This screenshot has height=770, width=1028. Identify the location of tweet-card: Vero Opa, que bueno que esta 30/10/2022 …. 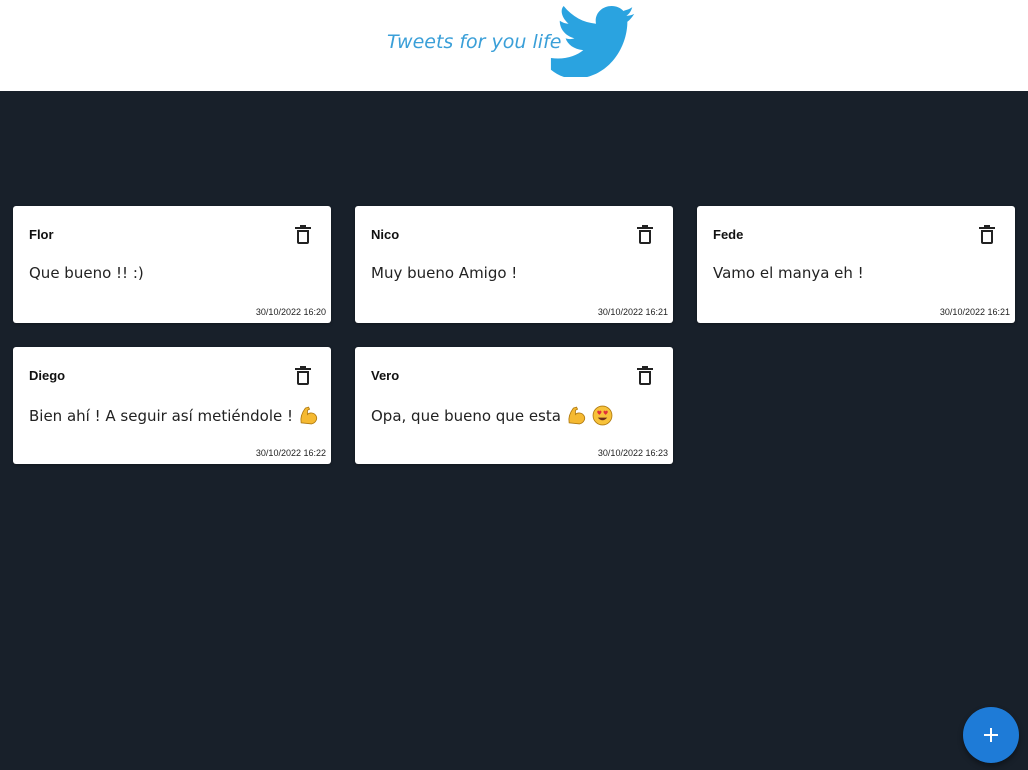
(514, 405).